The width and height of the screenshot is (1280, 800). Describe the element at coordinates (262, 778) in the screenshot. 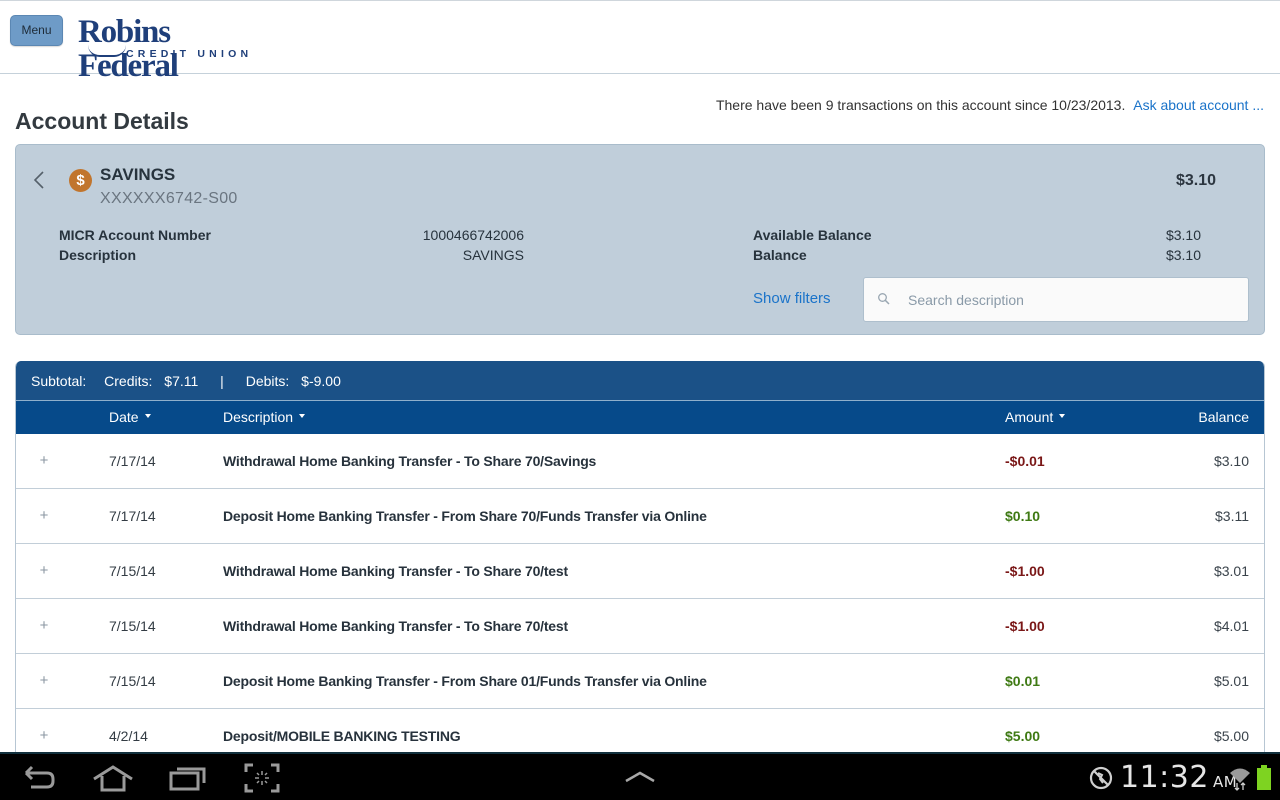

I see `screenshot-icon` at that location.